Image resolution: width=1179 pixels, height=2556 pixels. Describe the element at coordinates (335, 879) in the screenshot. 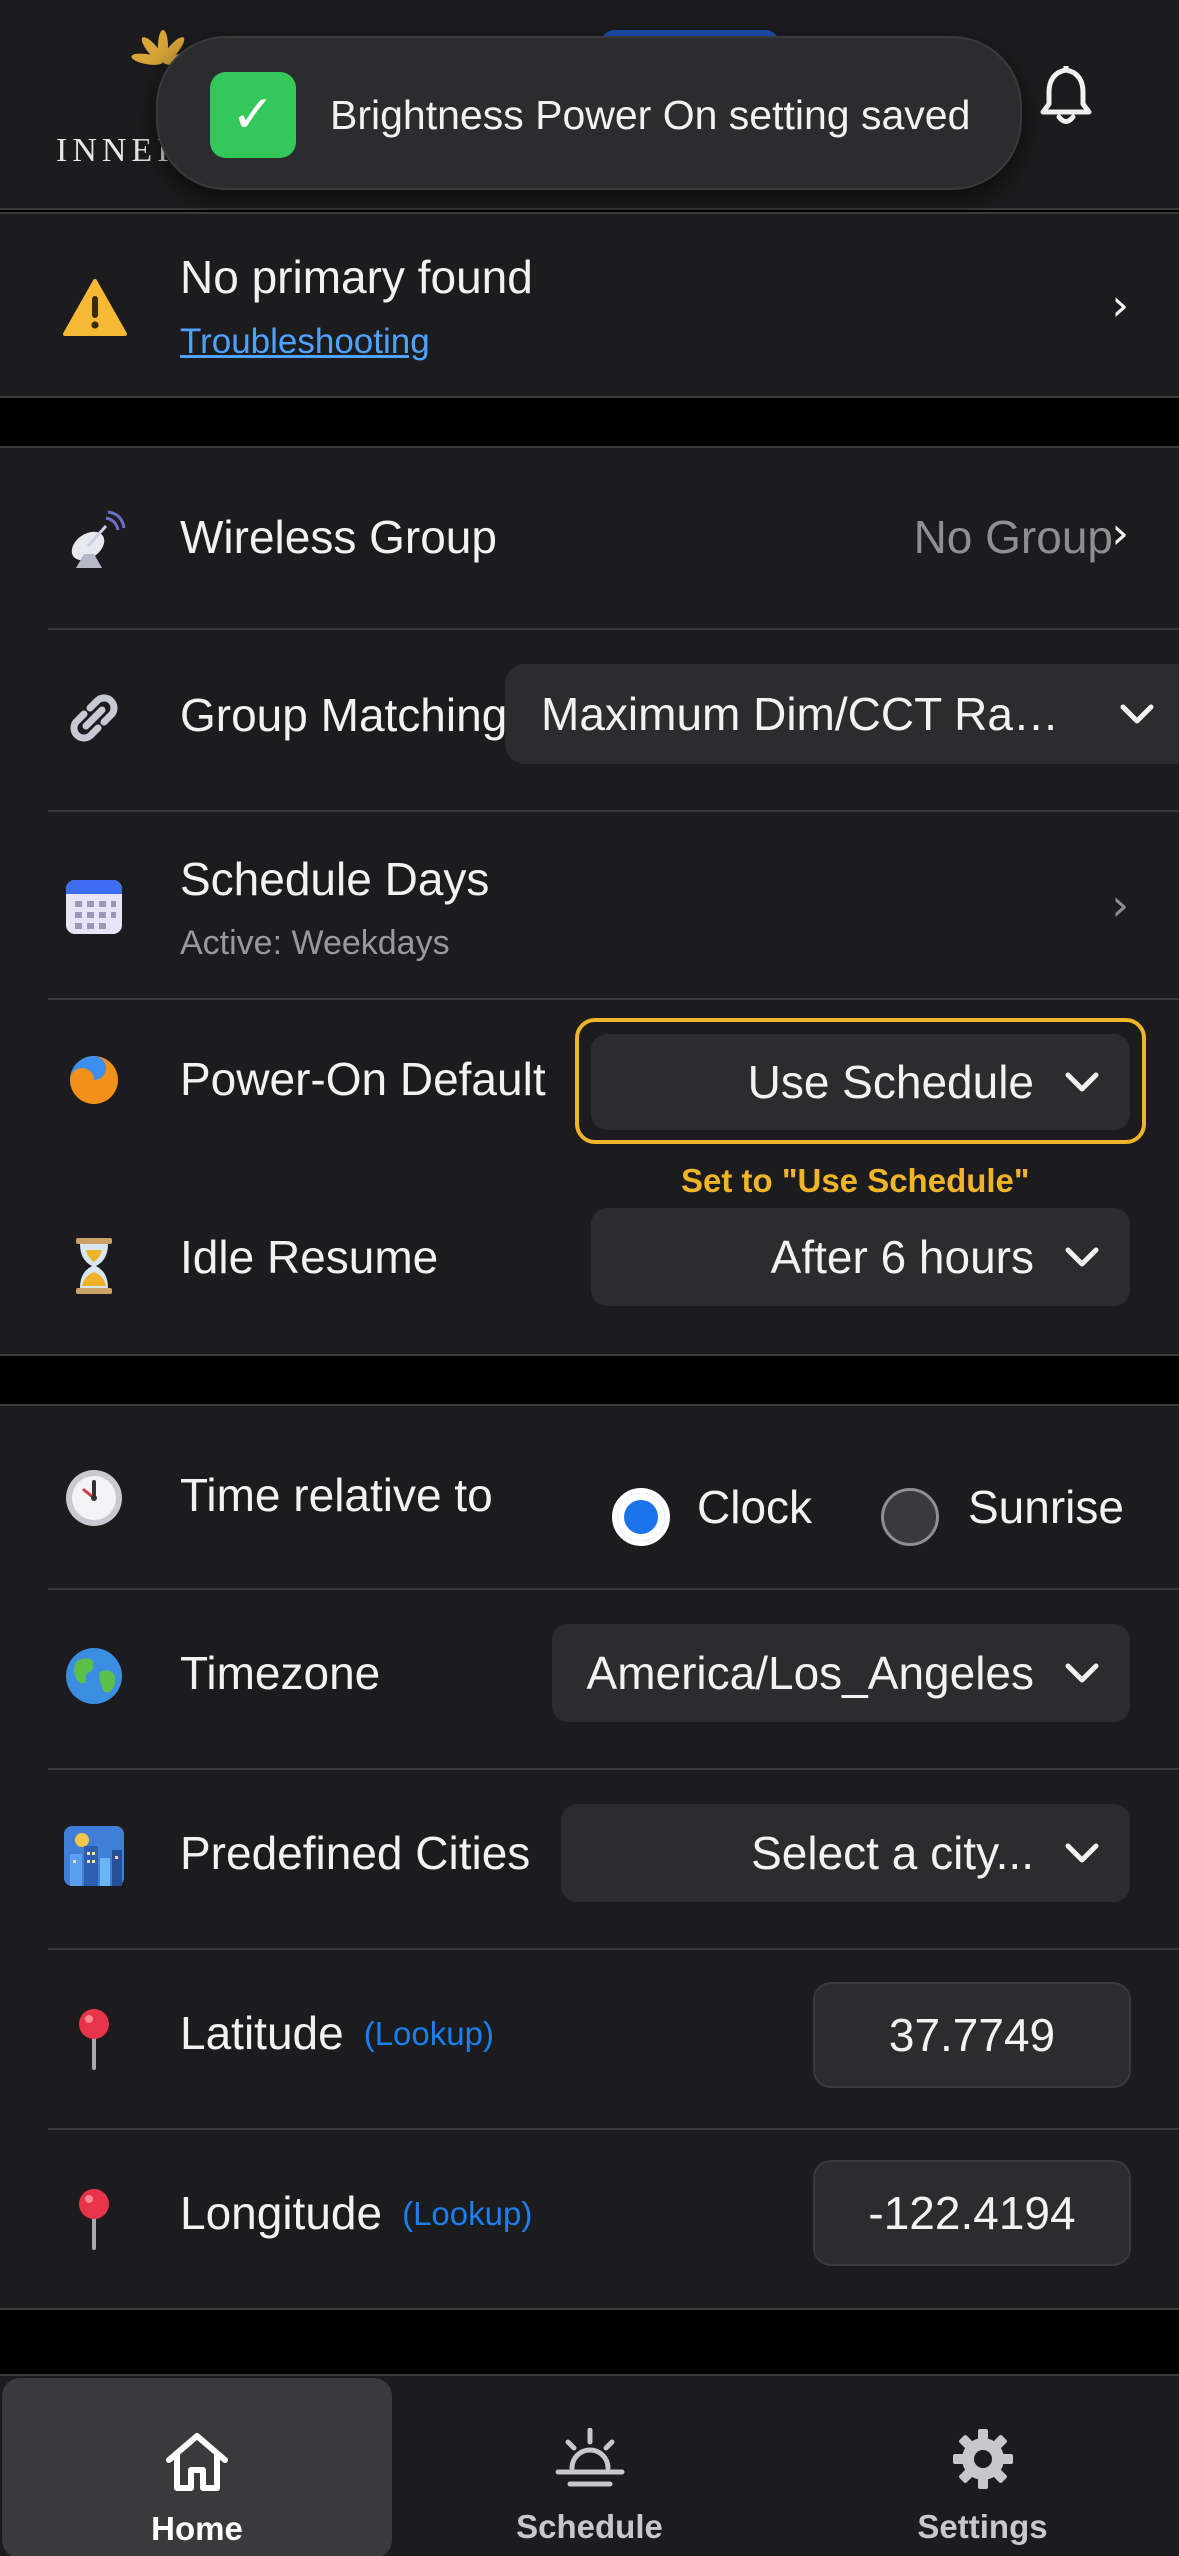

I see `schedule-days-label: Schedule Days` at that location.